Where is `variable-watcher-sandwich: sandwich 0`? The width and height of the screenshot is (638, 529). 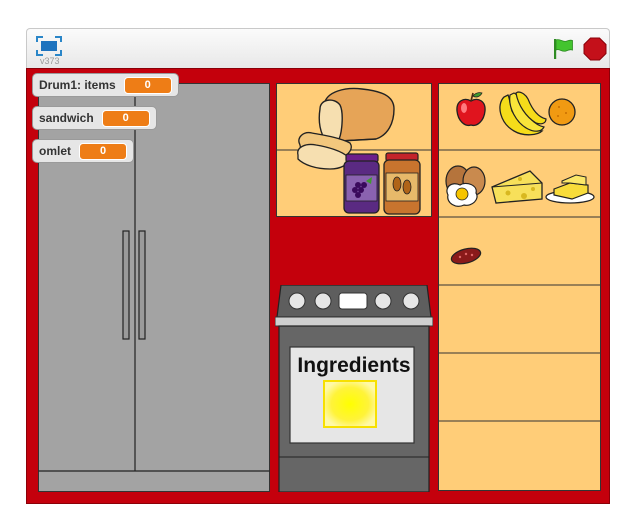
variable-watcher-sandwich: sandwich 0 is located at coordinates (94, 118).